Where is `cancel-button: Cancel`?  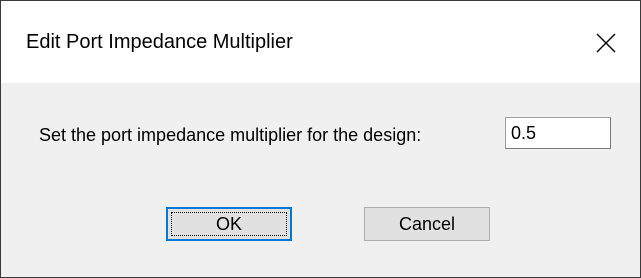
cancel-button: Cancel is located at coordinates (427, 224).